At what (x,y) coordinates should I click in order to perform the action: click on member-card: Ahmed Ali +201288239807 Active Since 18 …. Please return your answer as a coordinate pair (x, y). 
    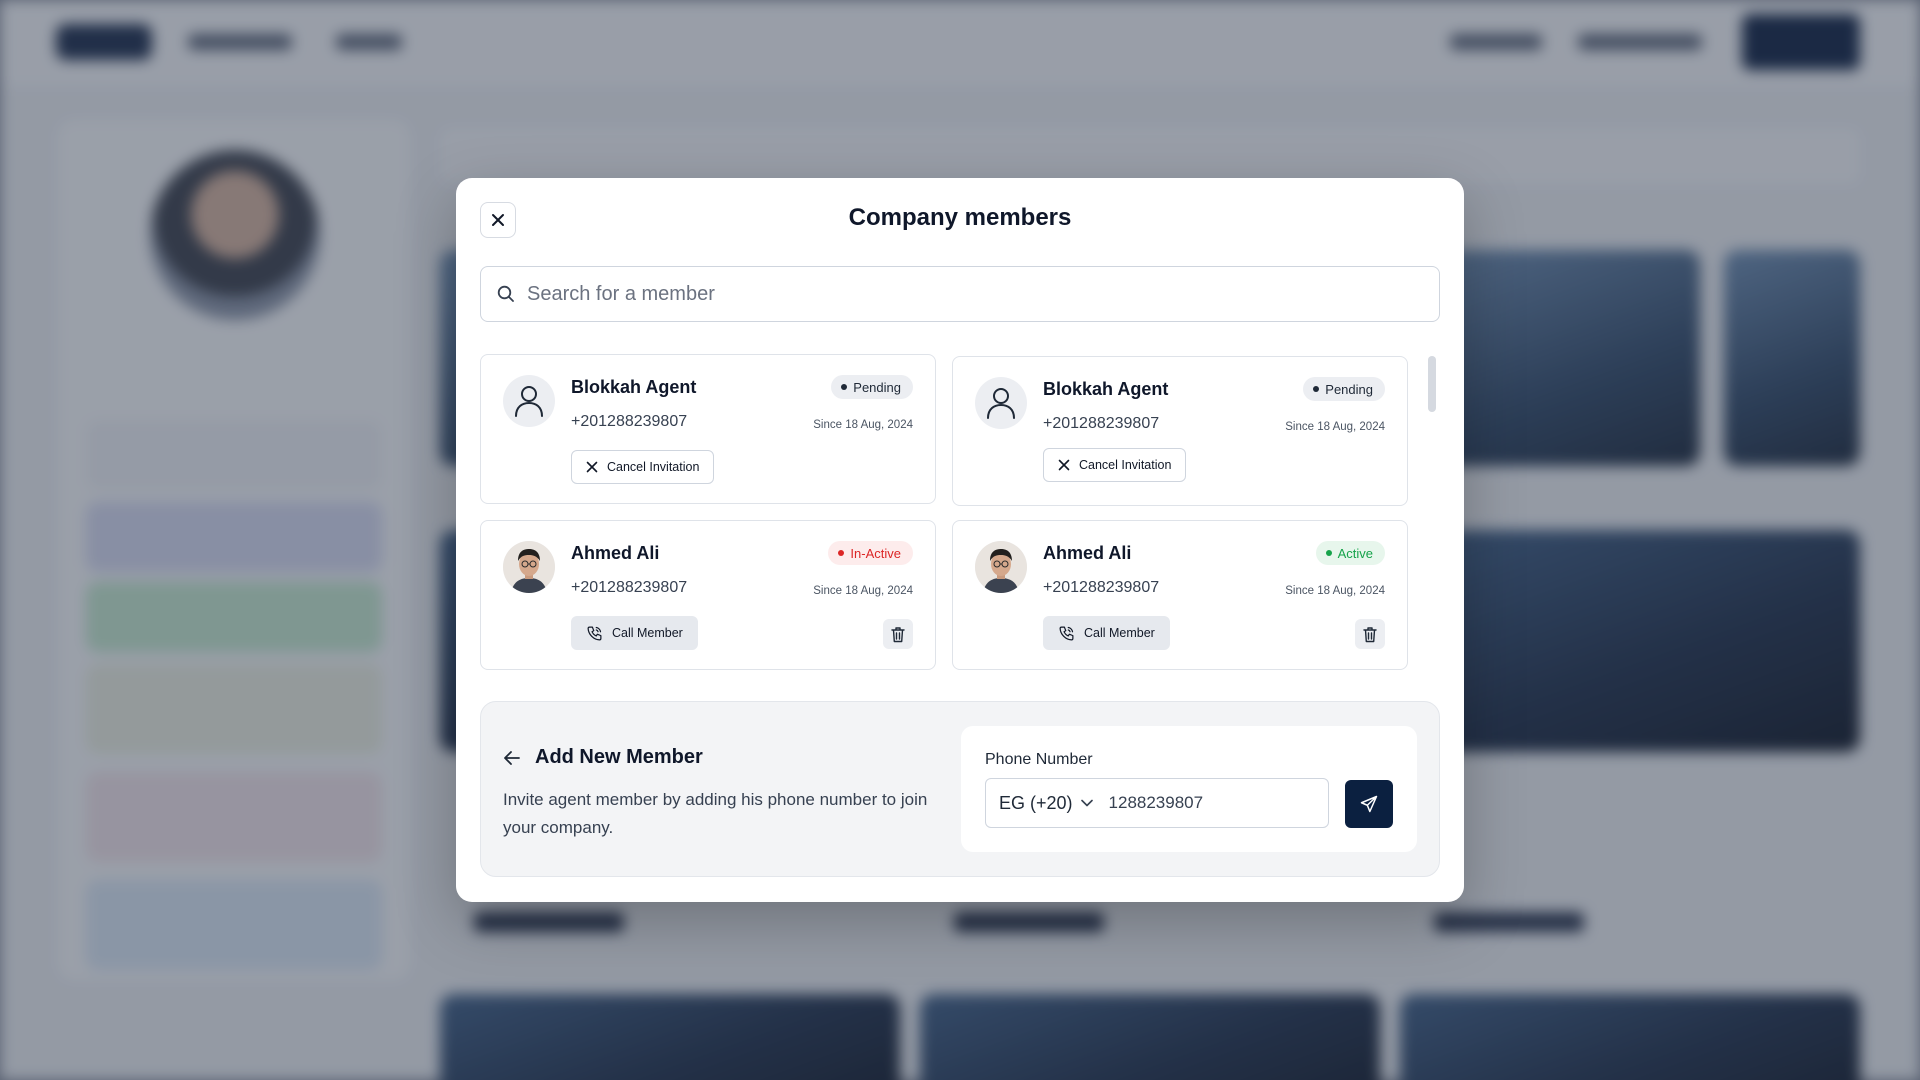
    Looking at the image, I should click on (1180, 595).